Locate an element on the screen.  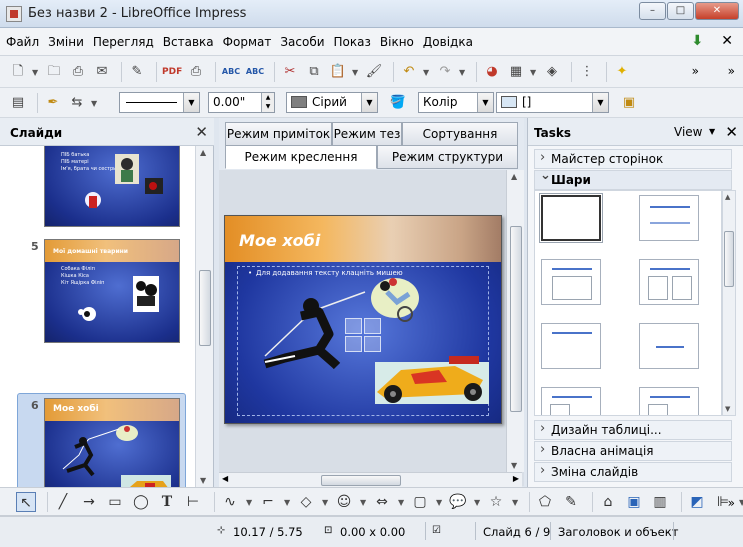
insert-table-icon is located at coordinates (353, 326).